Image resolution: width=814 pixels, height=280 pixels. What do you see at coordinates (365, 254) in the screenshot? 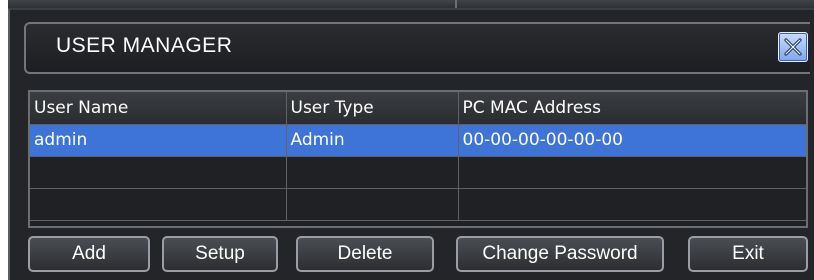
I see `delete-button: Delete` at bounding box center [365, 254].